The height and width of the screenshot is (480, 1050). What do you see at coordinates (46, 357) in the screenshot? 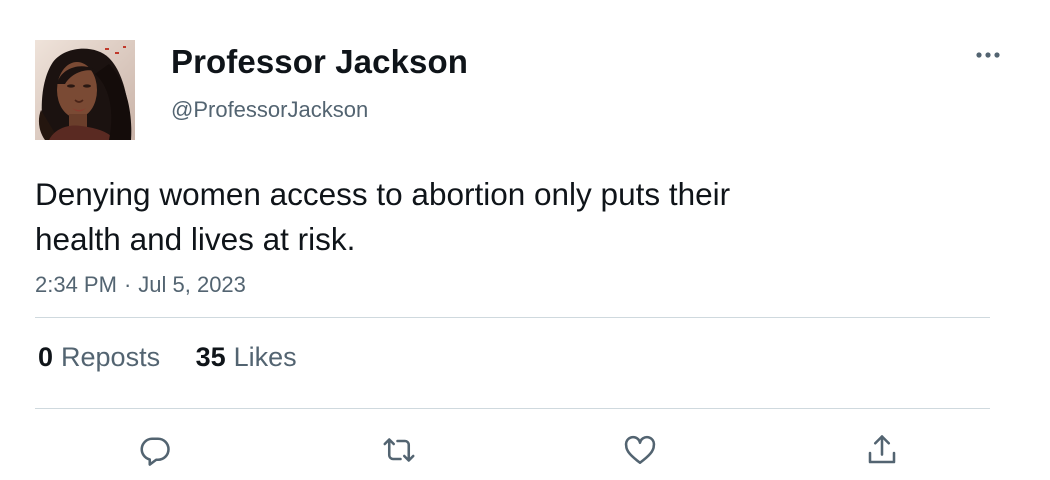
I see `reposts-count: 0` at bounding box center [46, 357].